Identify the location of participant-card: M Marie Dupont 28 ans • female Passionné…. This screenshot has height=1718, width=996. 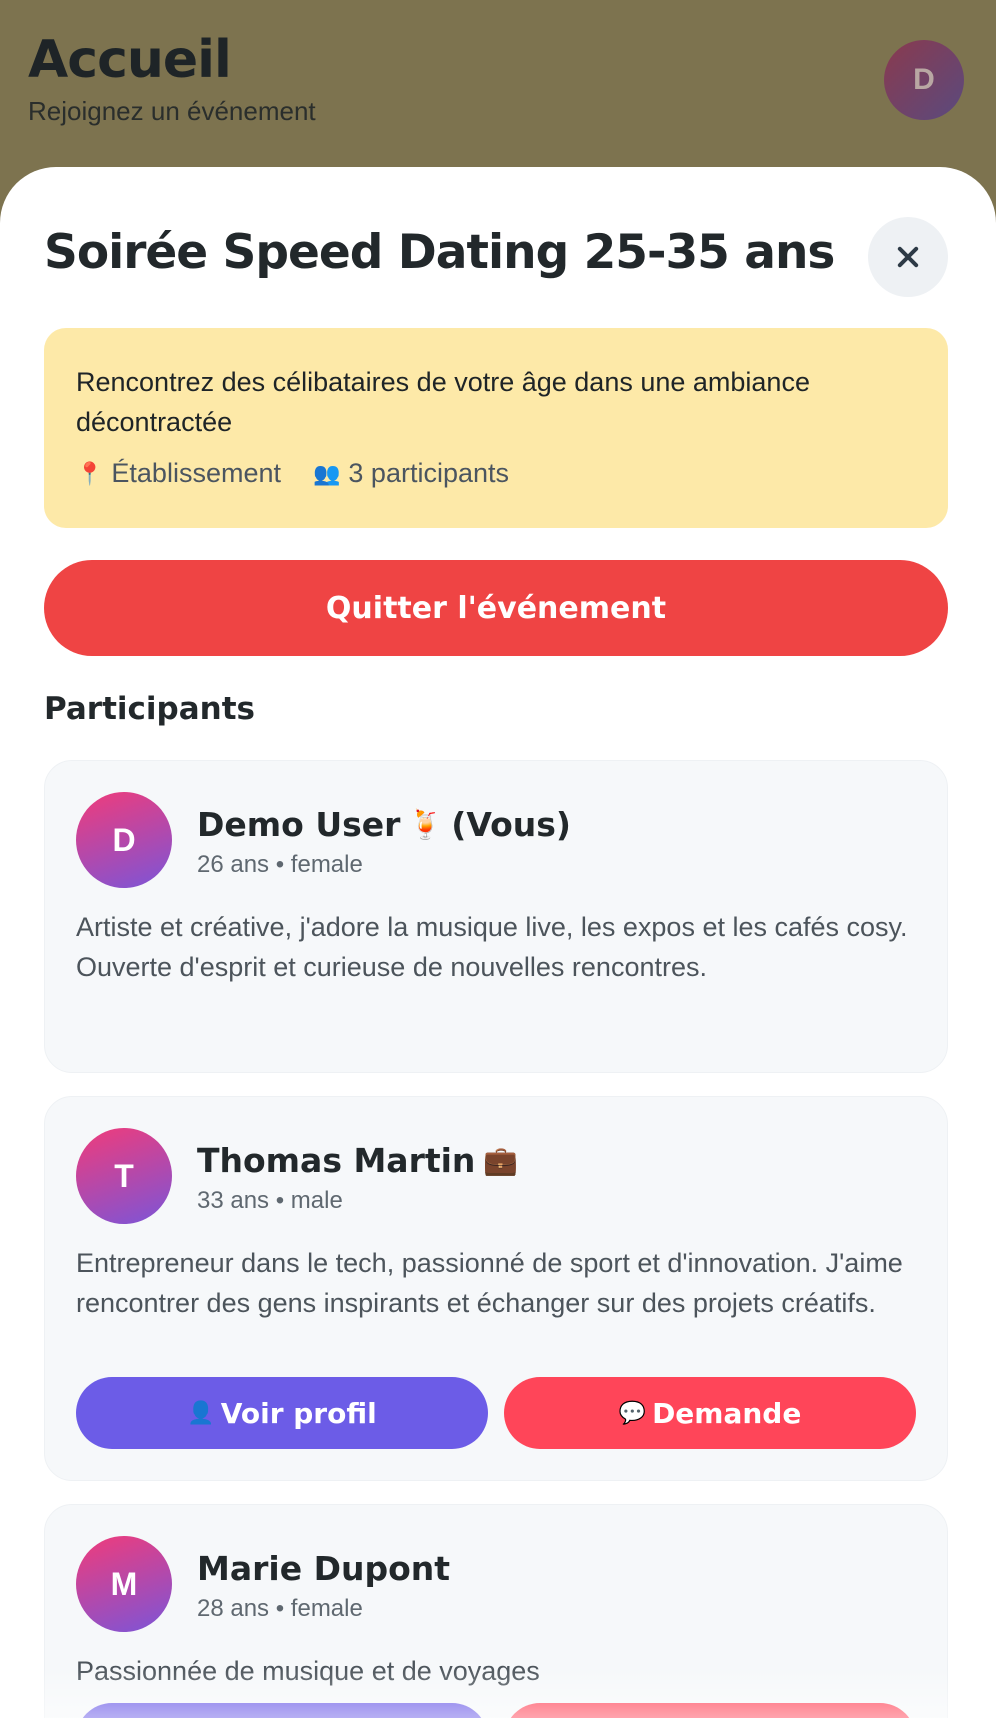
(496, 1611).